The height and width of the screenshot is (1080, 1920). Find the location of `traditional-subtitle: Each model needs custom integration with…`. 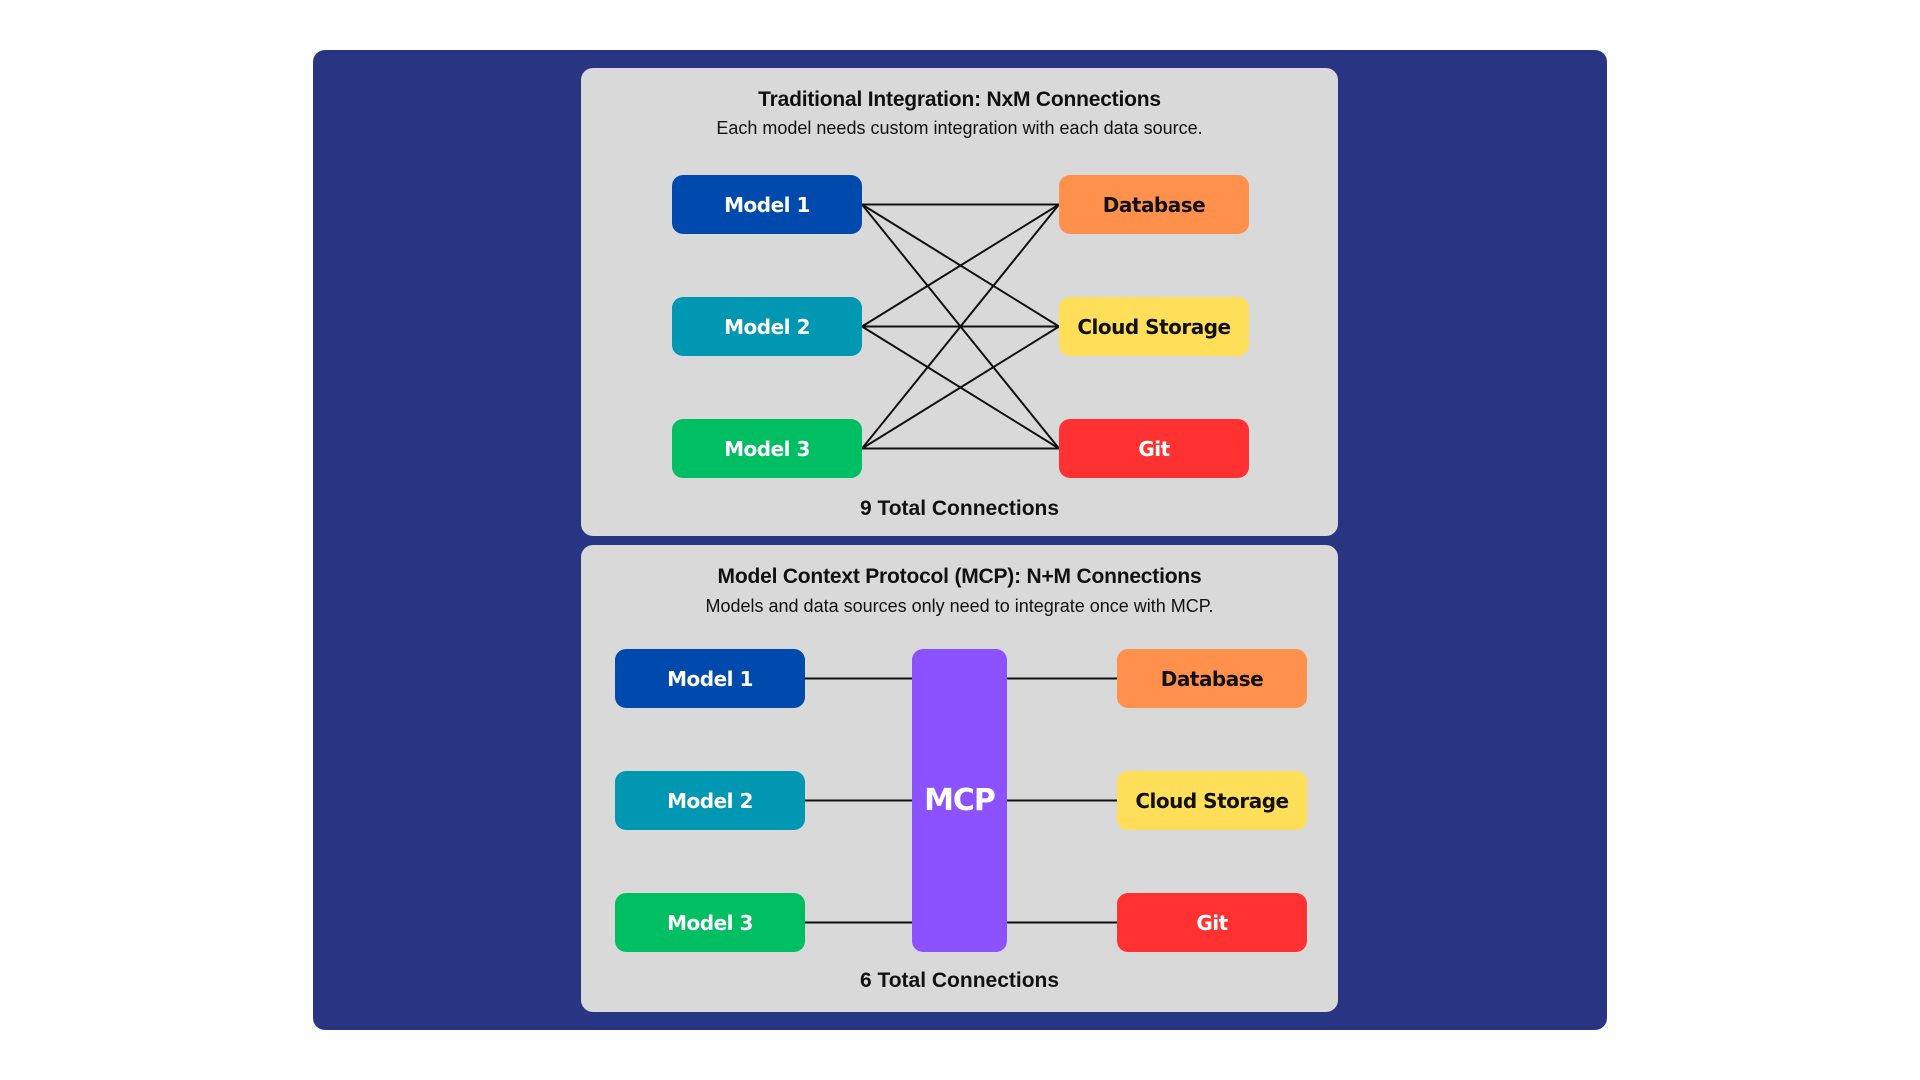

traditional-subtitle: Each model needs custom integration with… is located at coordinates (959, 128).